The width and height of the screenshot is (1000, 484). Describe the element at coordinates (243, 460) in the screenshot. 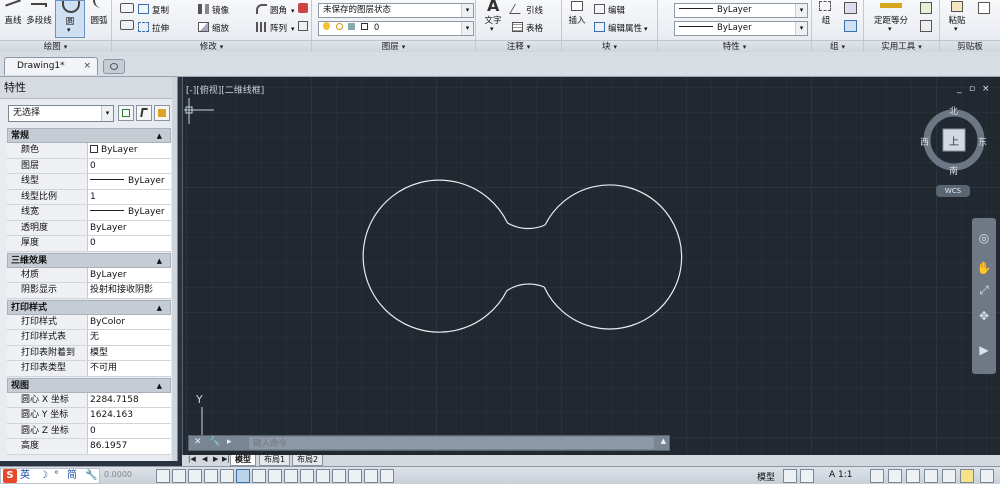

I see `tab-model: 模型` at that location.